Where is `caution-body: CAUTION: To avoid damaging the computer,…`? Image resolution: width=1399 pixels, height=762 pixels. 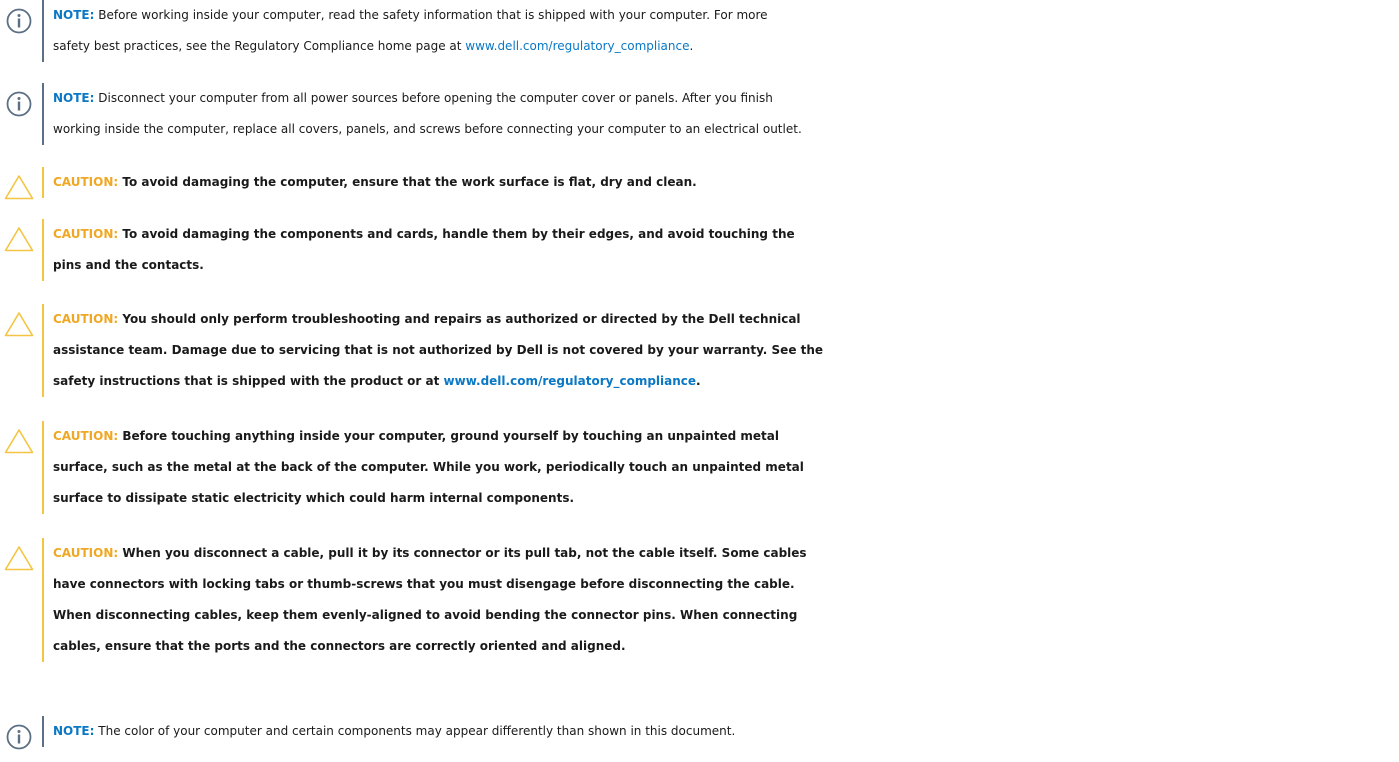
caution-body: CAUTION: To avoid damaging the computer,… is located at coordinates (720, 182).